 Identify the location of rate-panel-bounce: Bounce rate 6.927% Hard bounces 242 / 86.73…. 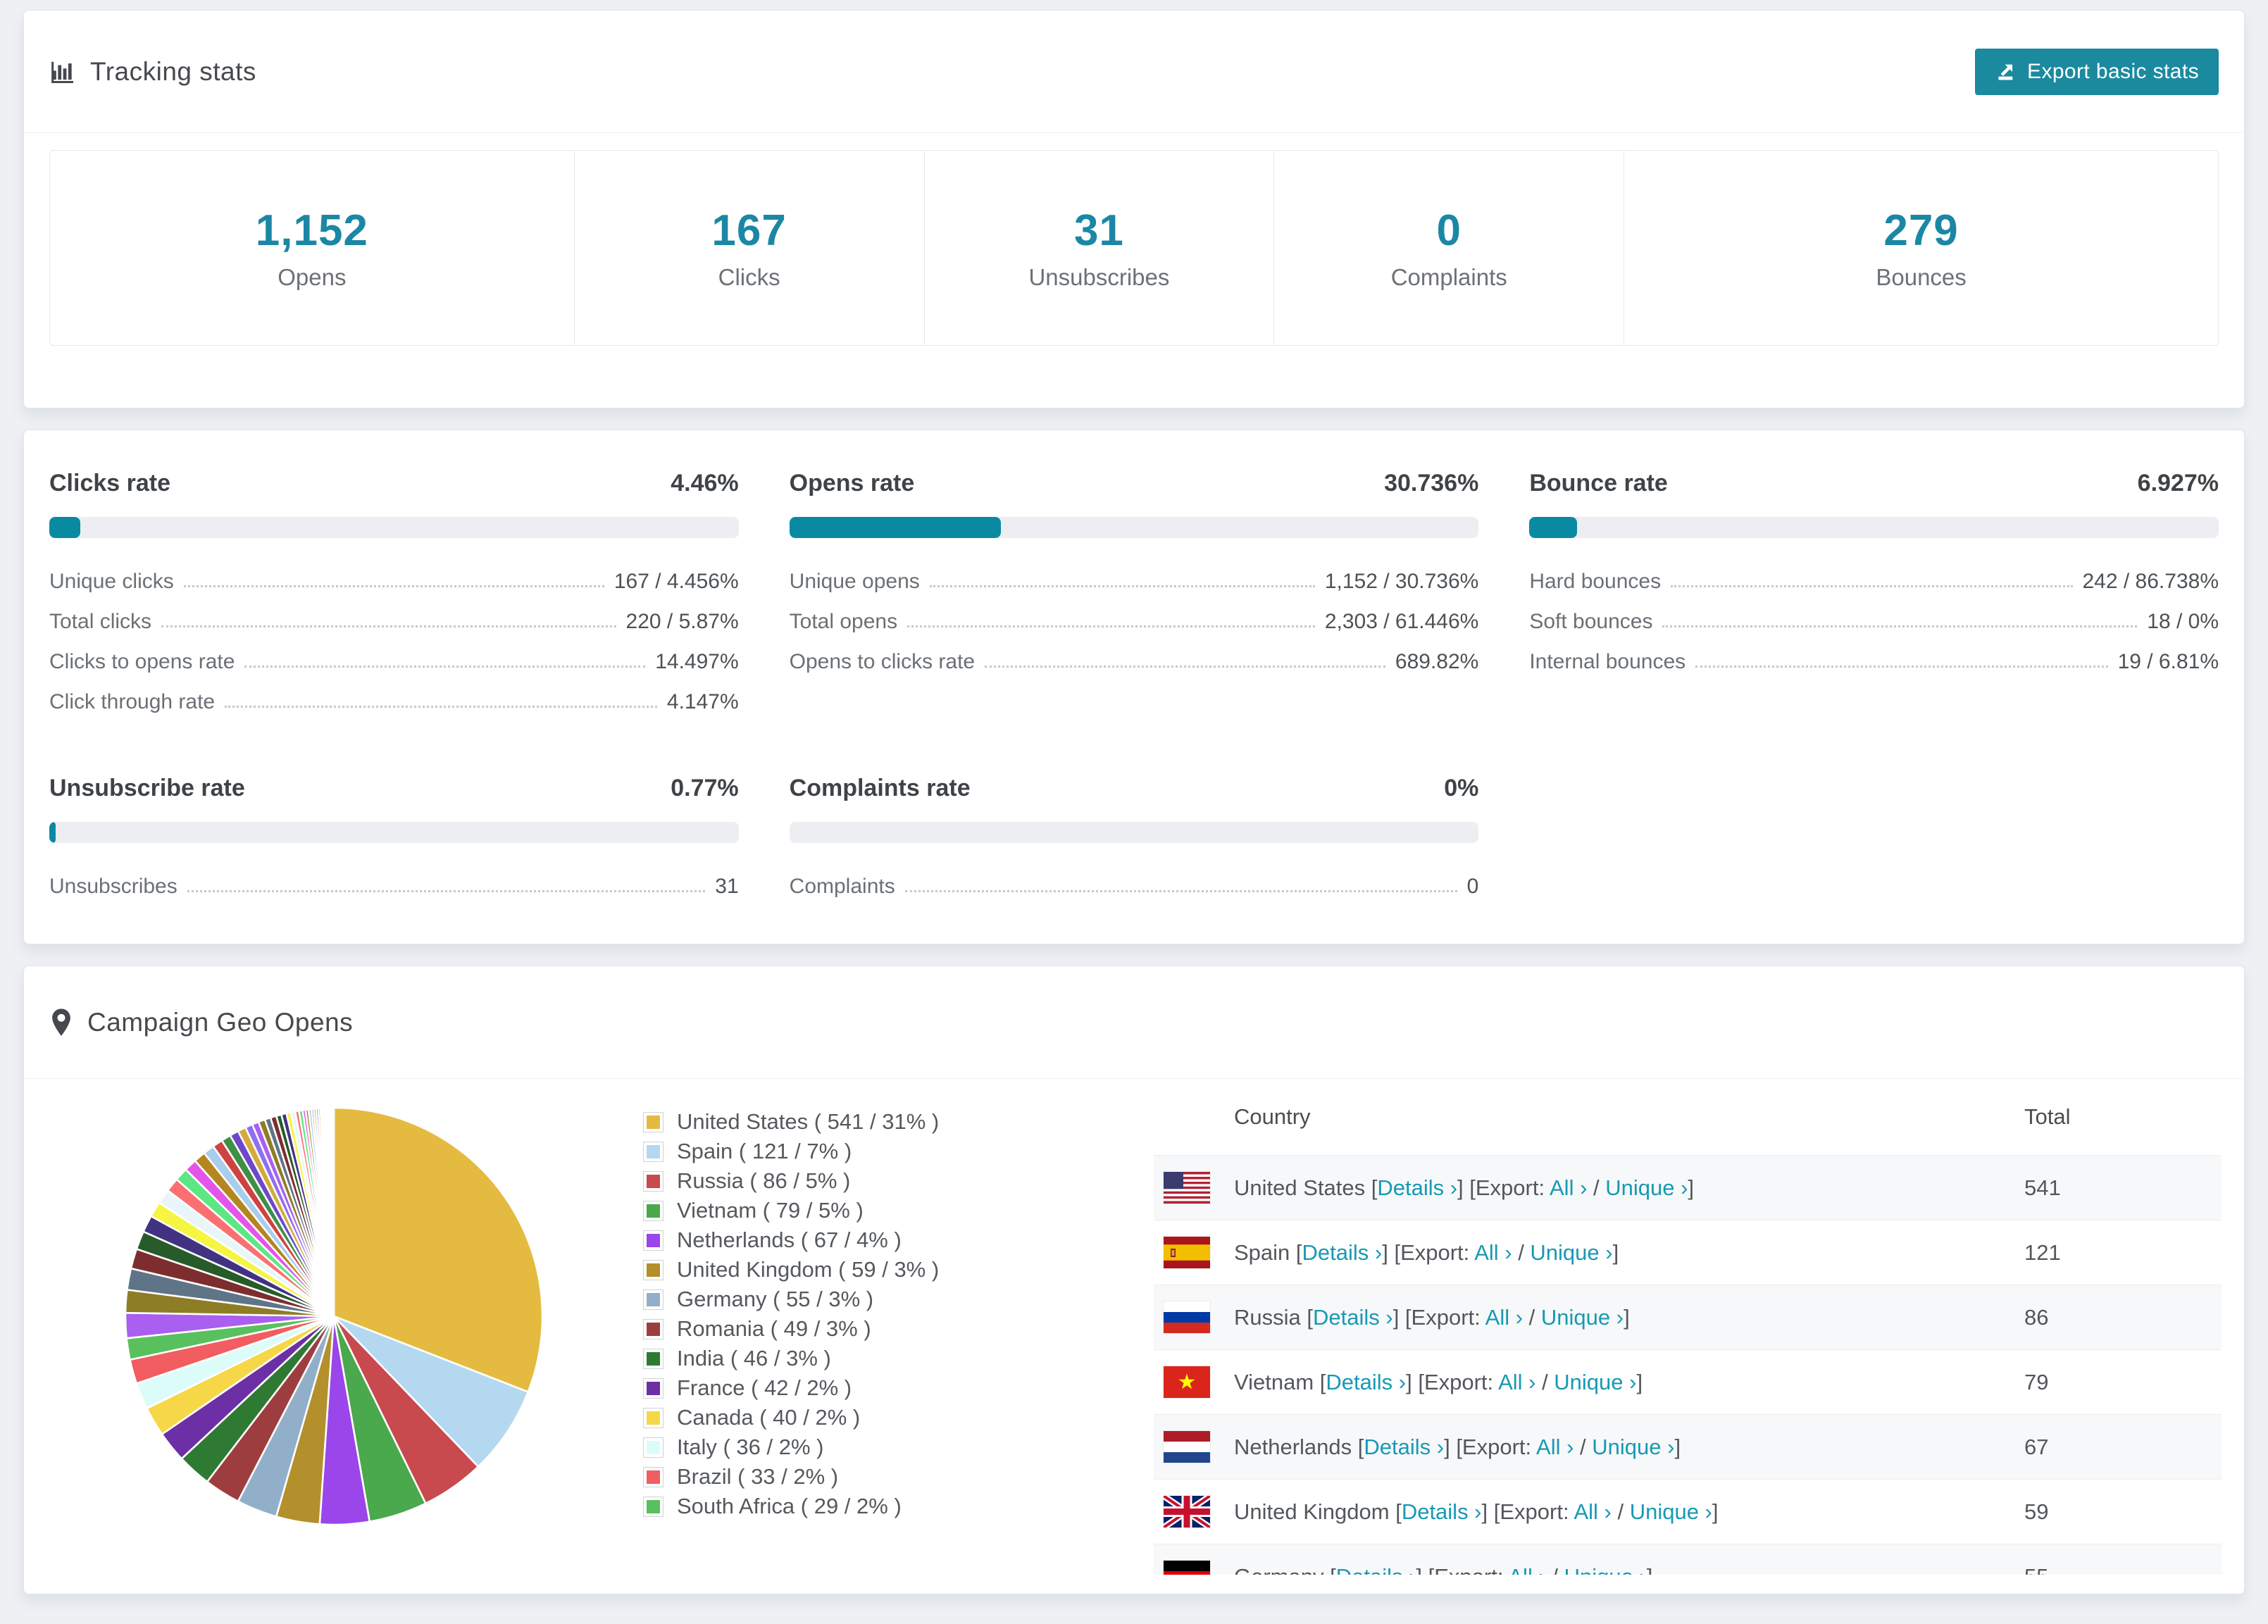
(1874, 592).